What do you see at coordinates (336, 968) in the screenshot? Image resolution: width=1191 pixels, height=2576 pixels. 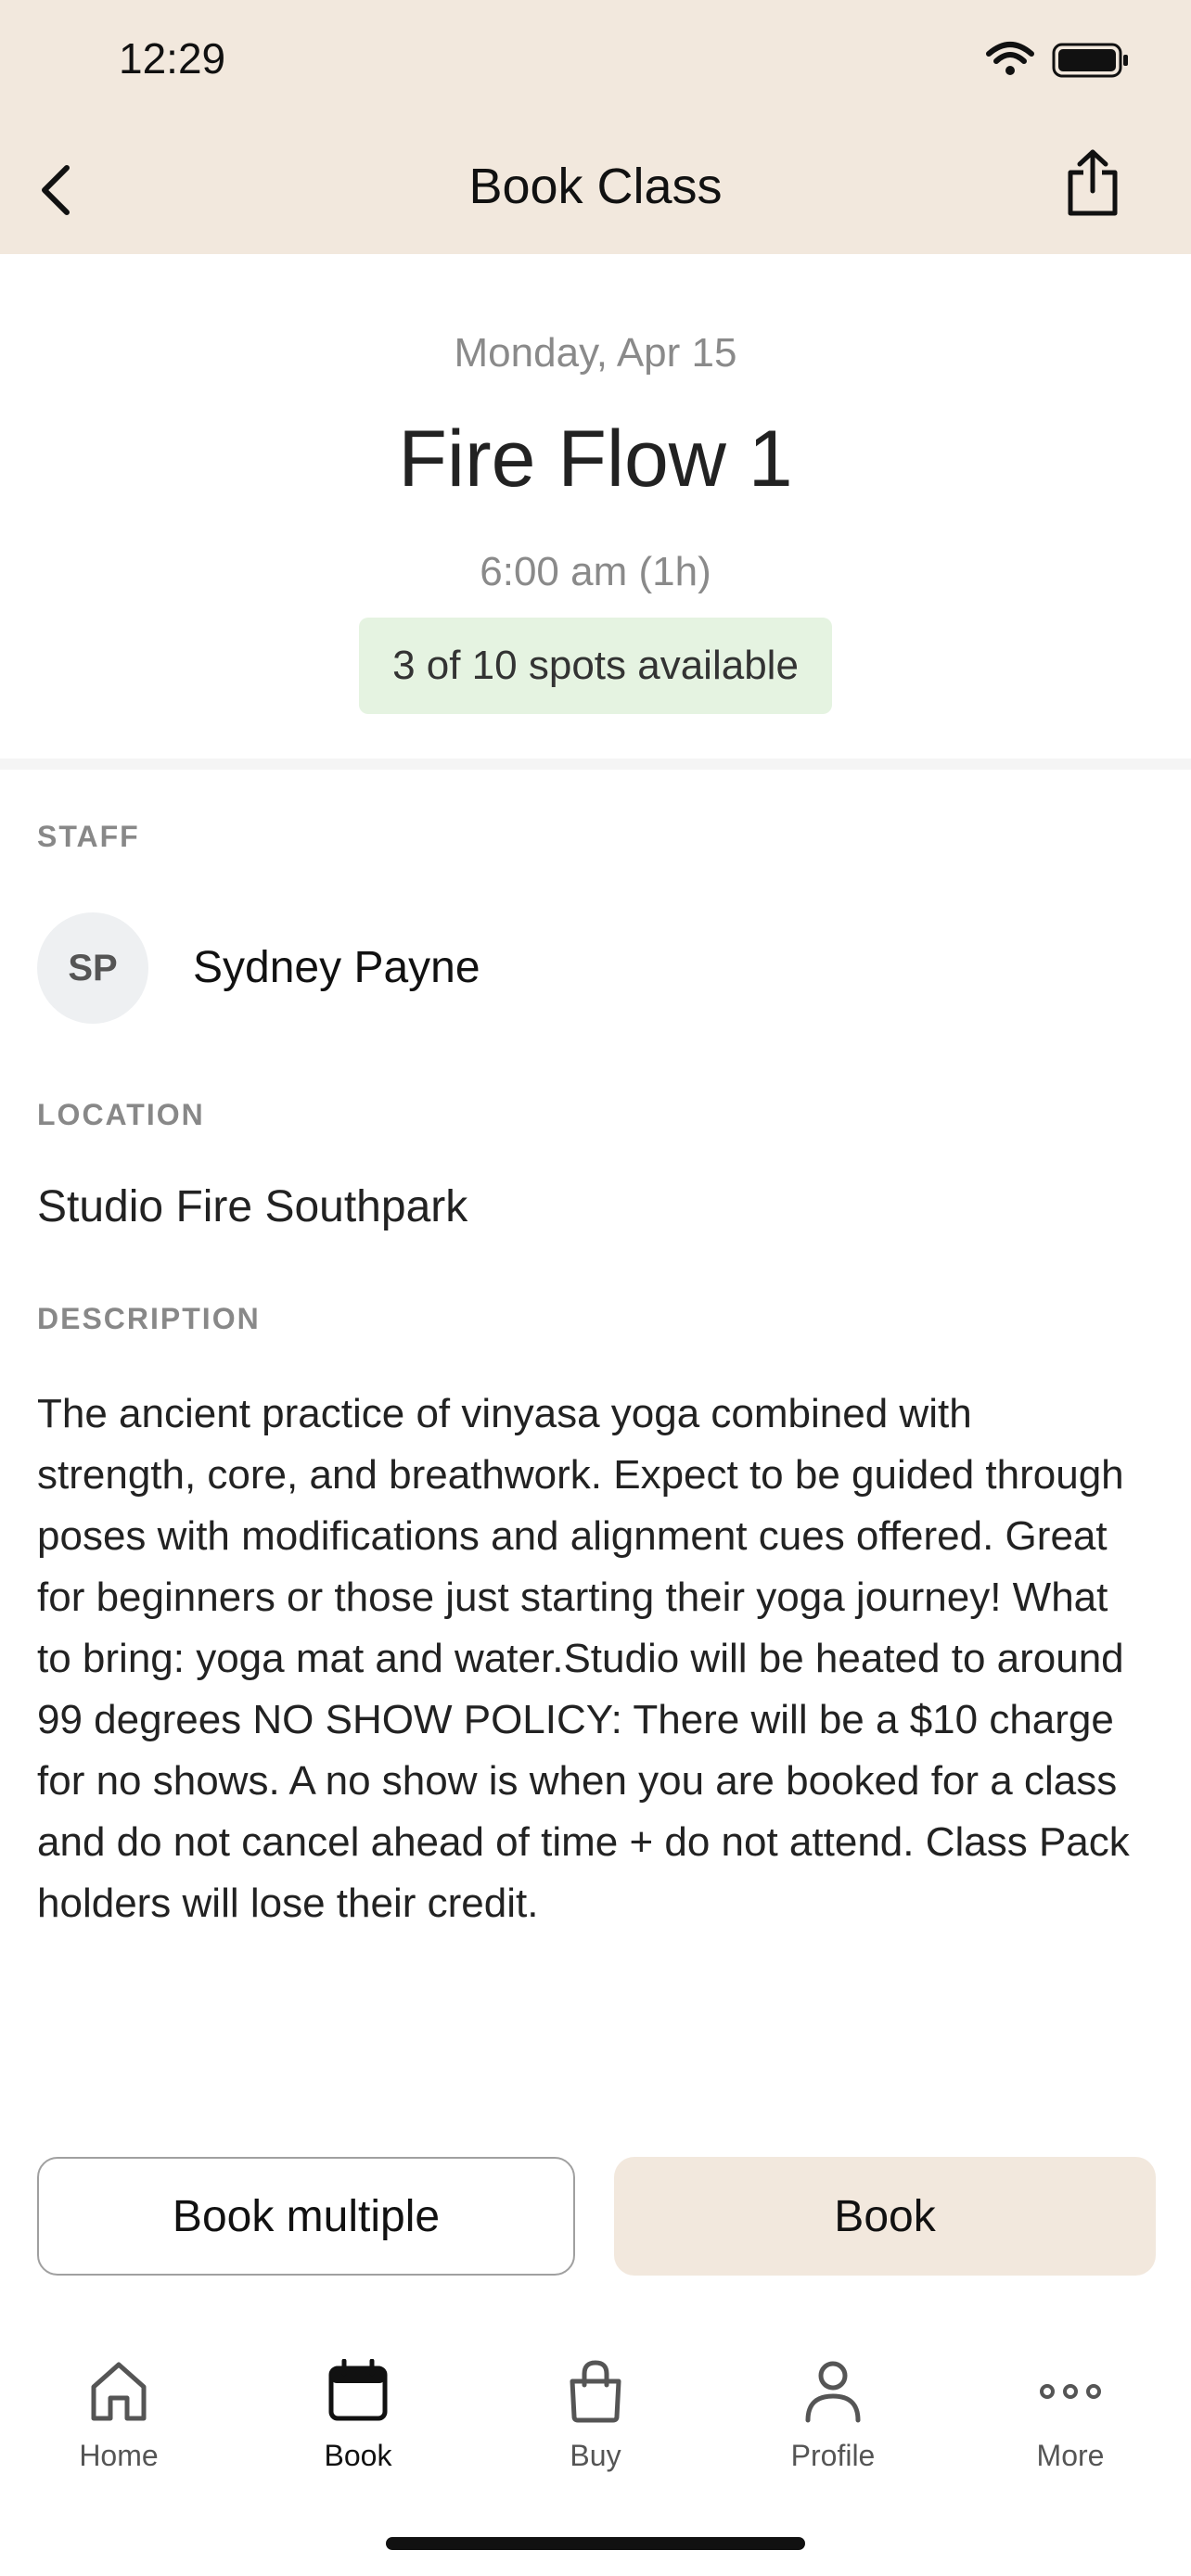 I see `staff-name: Sydney Payne` at bounding box center [336, 968].